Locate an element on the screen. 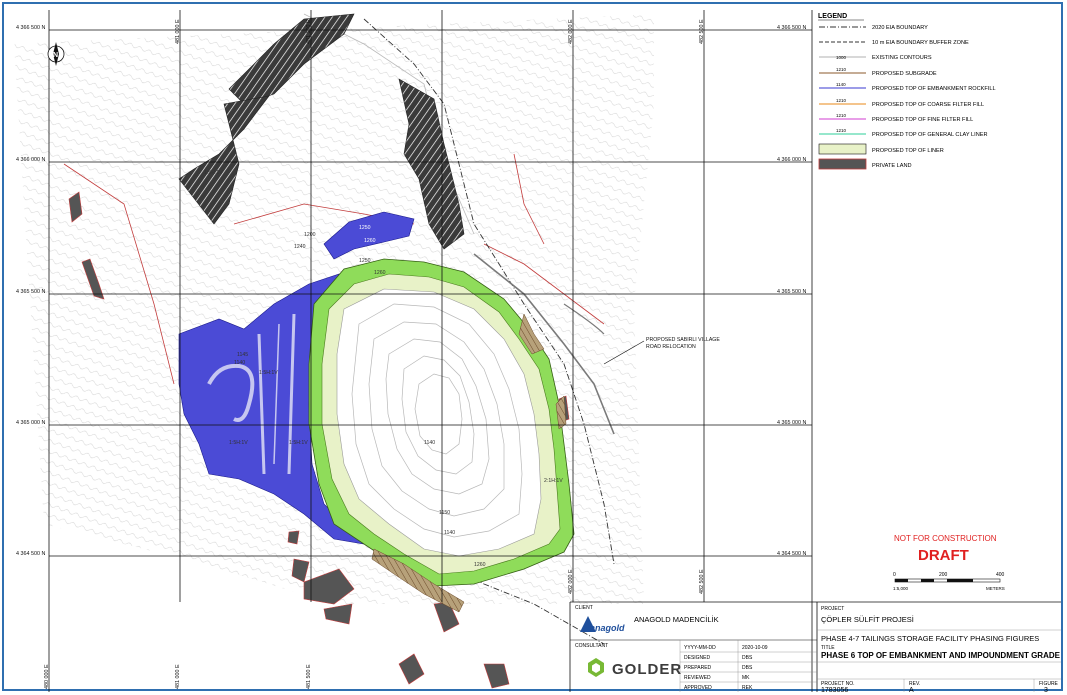 This screenshot has height=695, width=1067. legend-label: PROPOSED SUBGRADE is located at coordinates (904, 74).